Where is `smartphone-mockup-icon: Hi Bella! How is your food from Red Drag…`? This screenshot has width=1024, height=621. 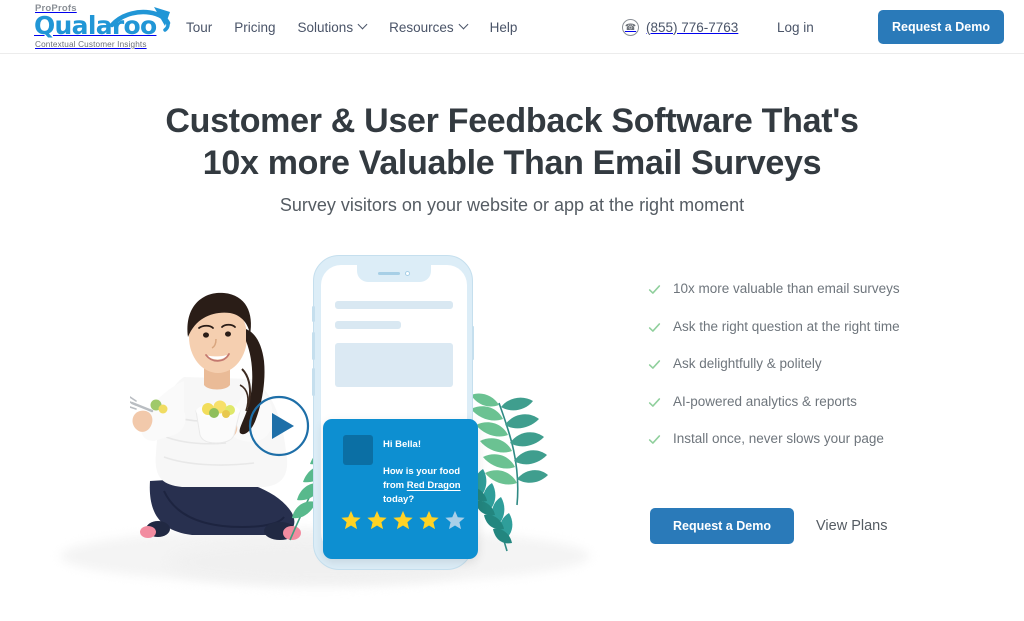 smartphone-mockup-icon: Hi Bella! How is your food from Red Drag… is located at coordinates (395, 412).